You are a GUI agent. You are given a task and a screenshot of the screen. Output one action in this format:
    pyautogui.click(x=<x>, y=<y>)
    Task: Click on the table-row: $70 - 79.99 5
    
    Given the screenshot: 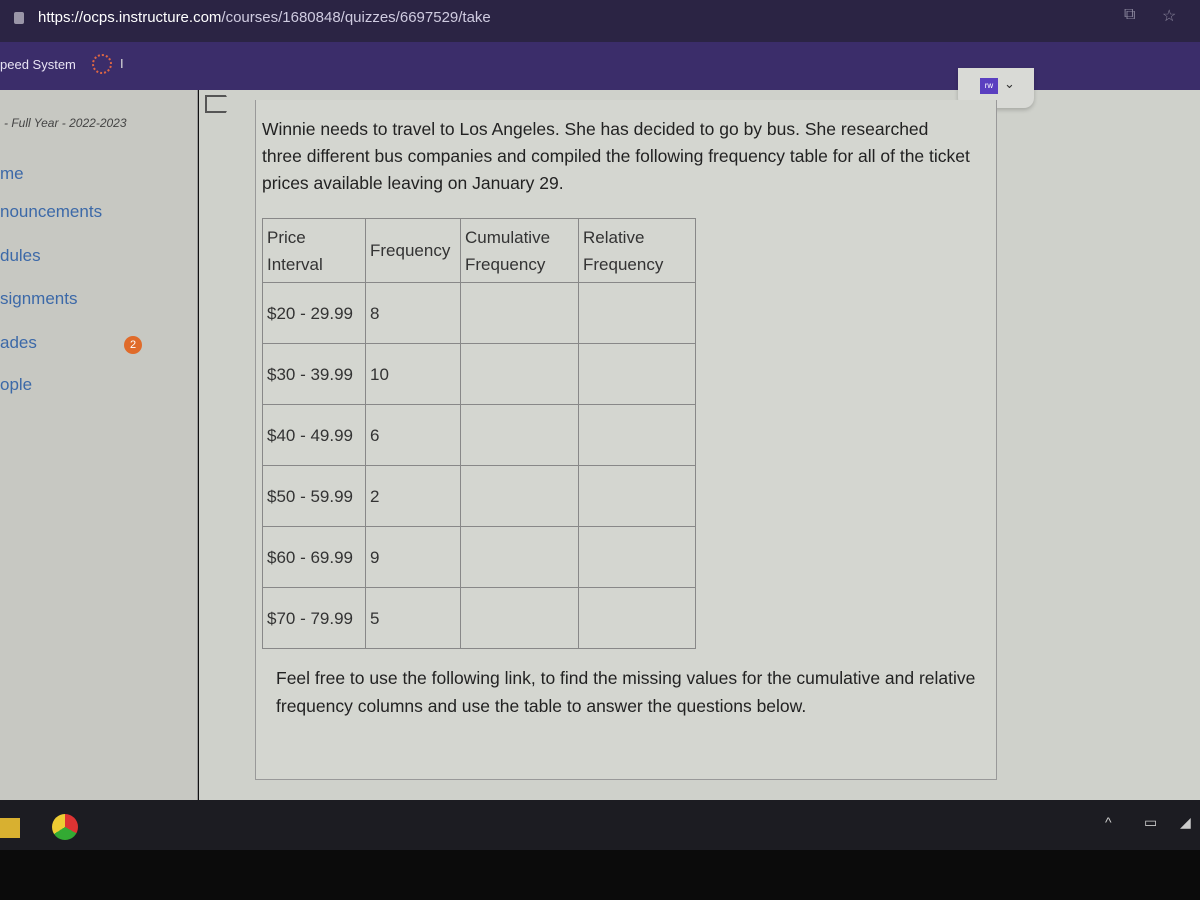 What is the action you would take?
    pyautogui.click(x=479, y=618)
    